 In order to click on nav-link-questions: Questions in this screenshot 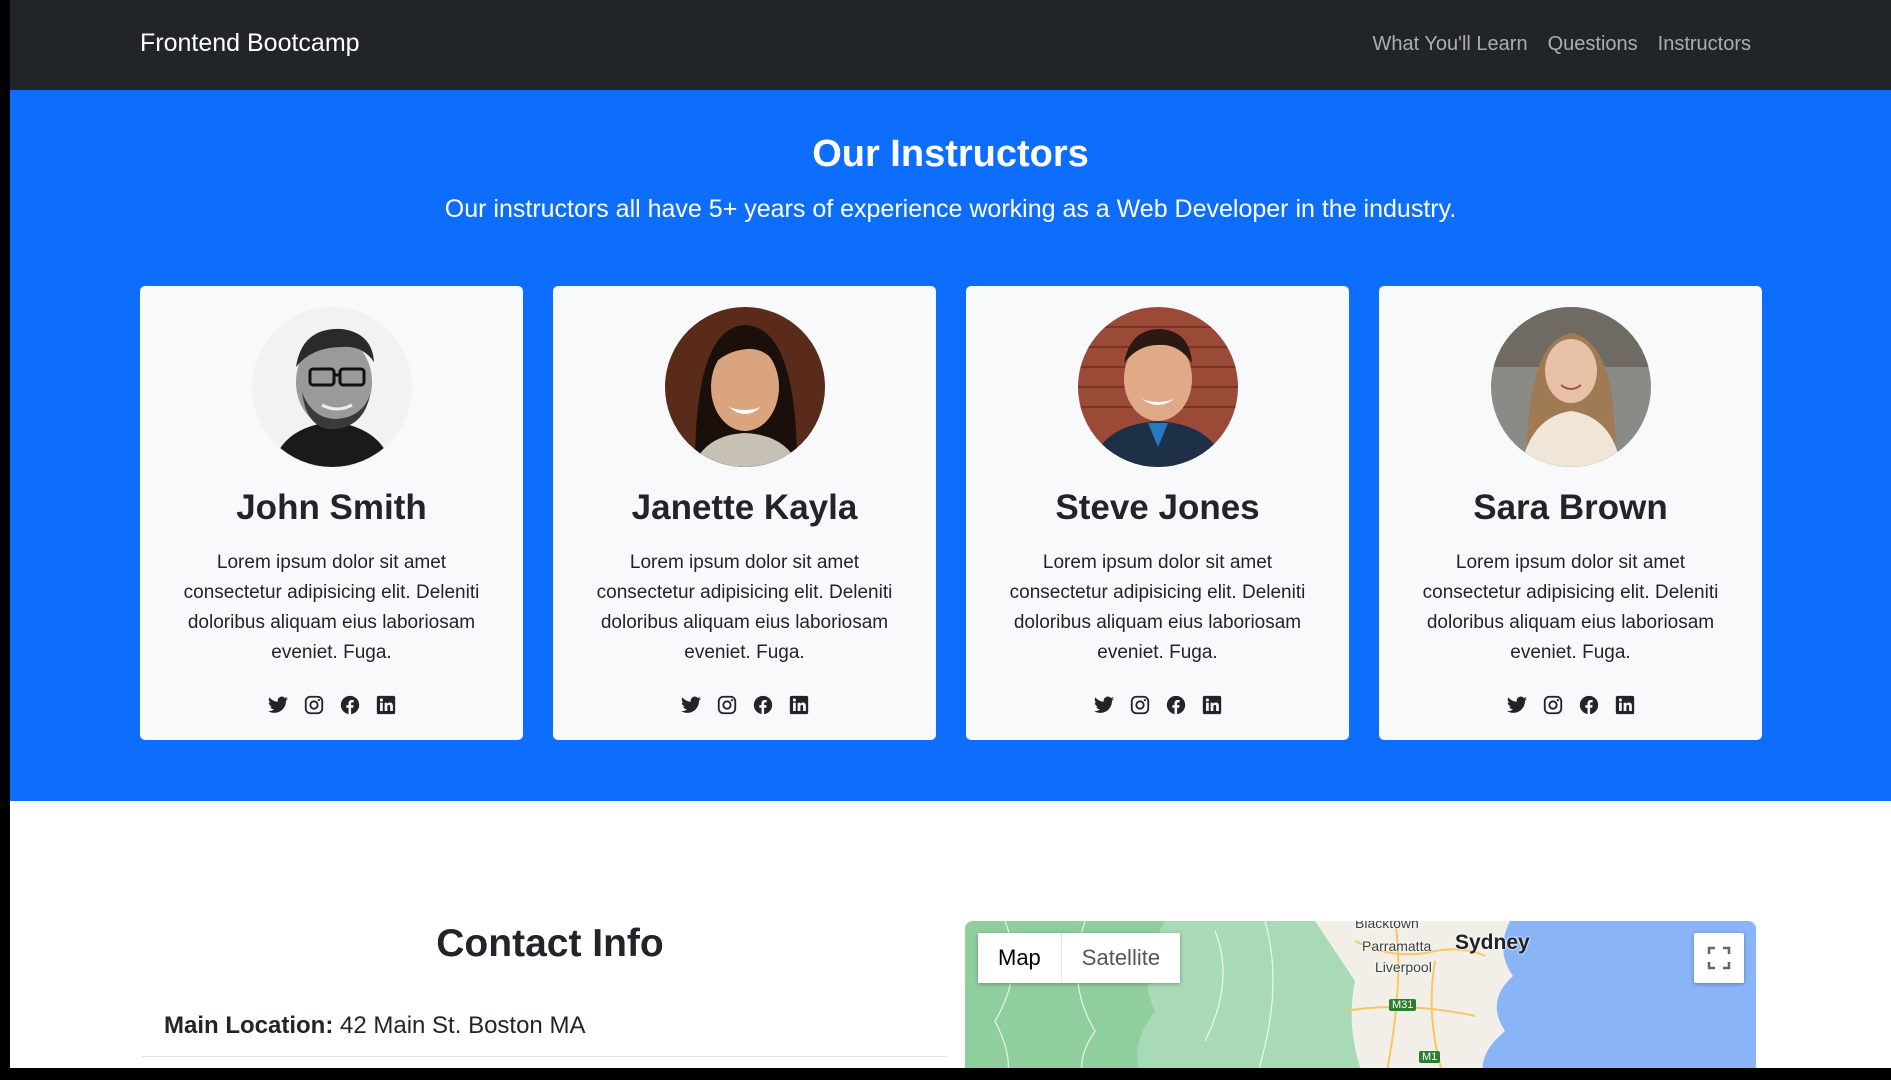, I will do `click(1593, 44)`.